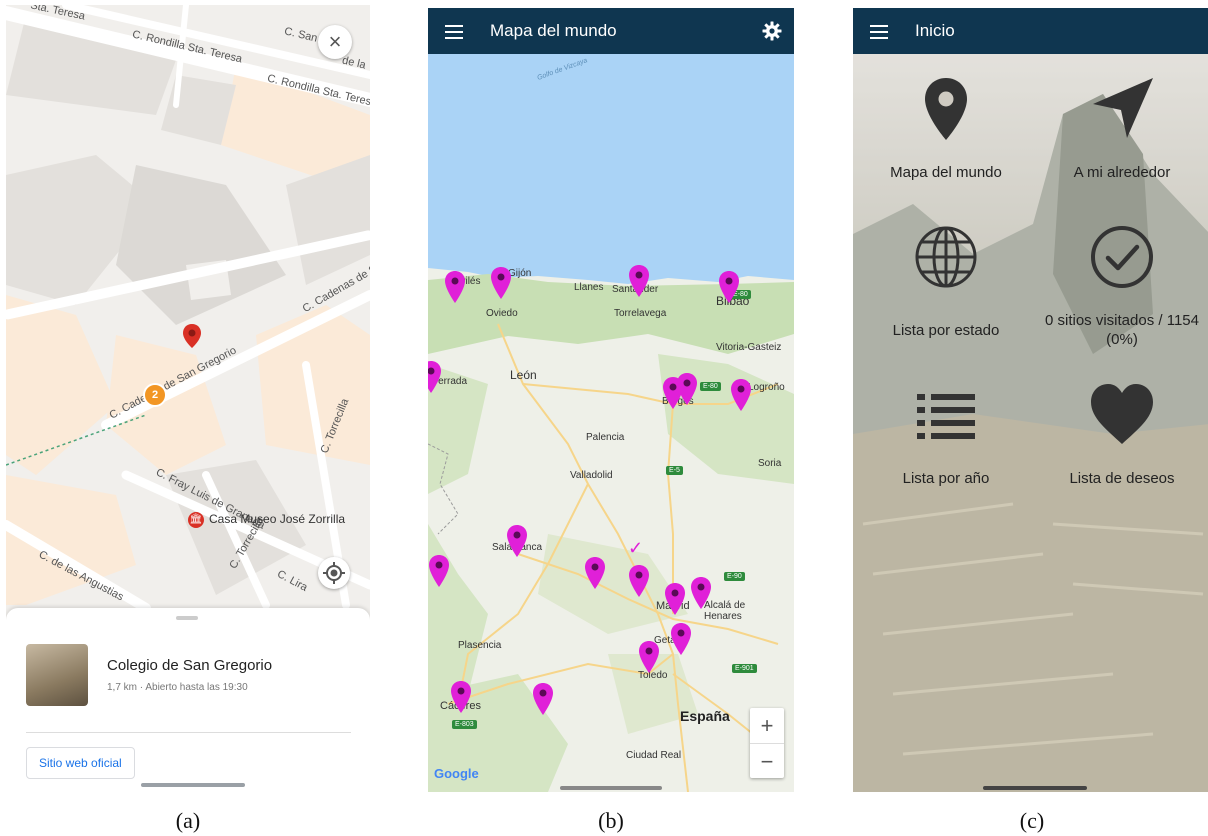 The height and width of the screenshot is (836, 1208). I want to click on tile-visited-count: 0 sitios visitados / 1154 (0%), so click(1120, 285).